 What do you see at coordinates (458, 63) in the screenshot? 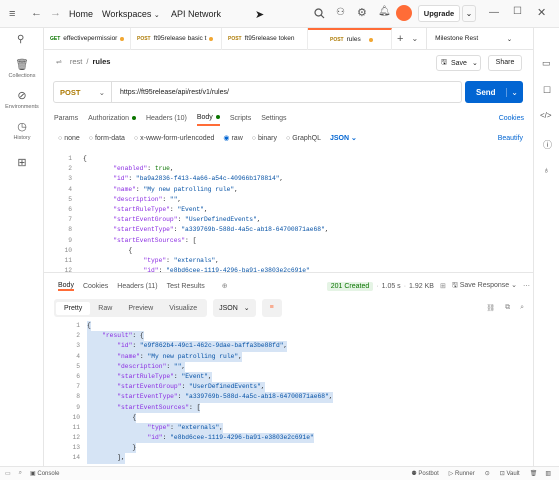
I see `save-button: 🖫︎ Save ⌄` at bounding box center [458, 63].